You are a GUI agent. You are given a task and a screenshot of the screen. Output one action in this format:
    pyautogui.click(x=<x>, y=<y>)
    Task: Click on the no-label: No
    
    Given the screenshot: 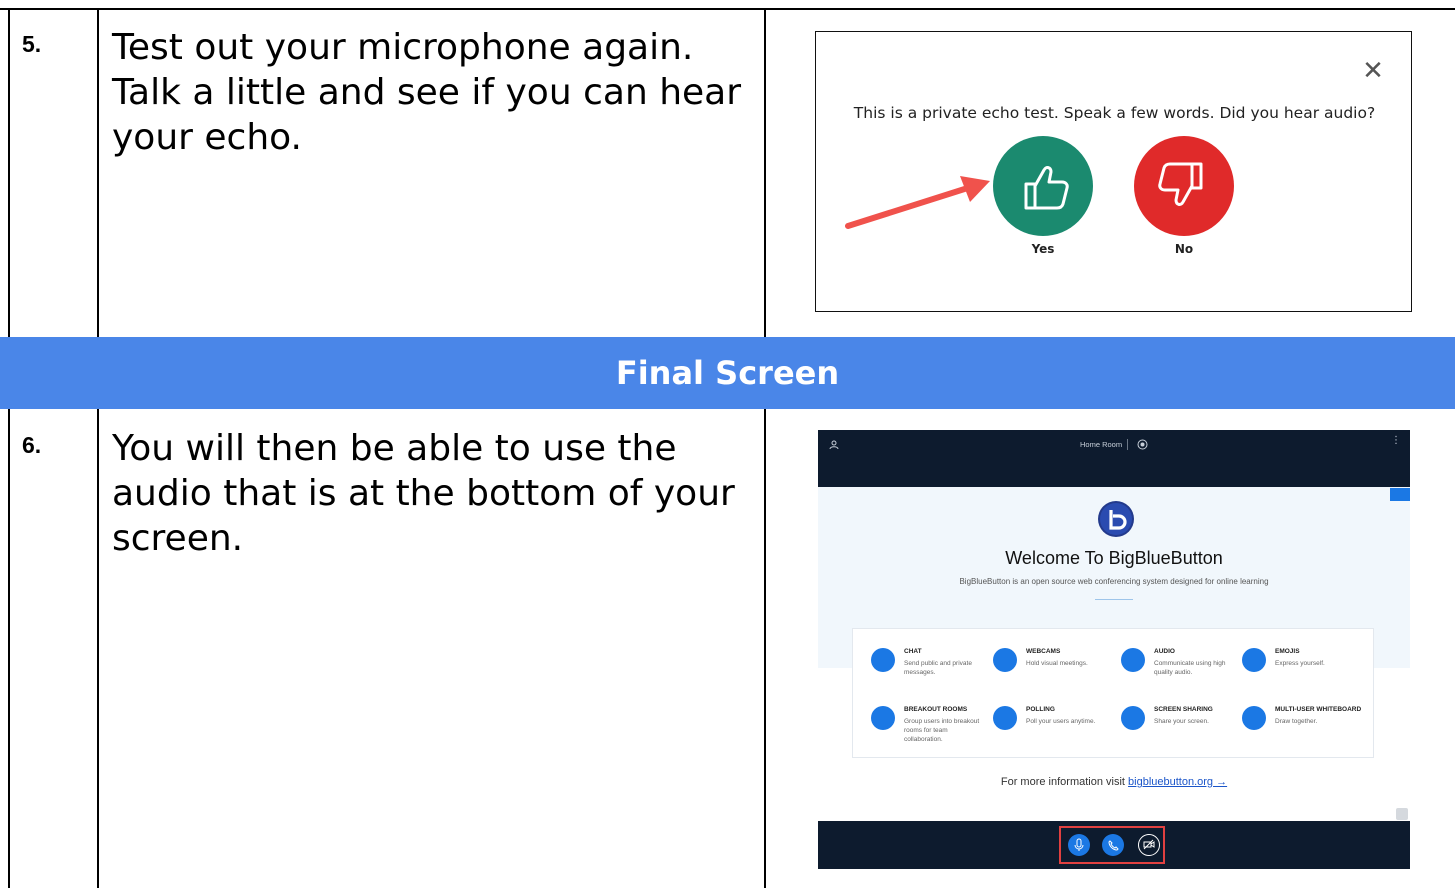 What is the action you would take?
    pyautogui.click(x=1184, y=249)
    